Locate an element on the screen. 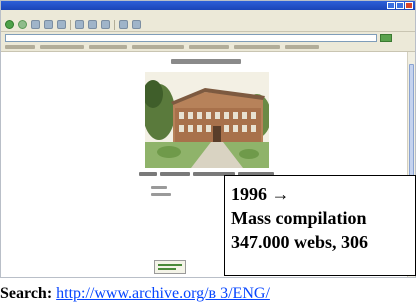 The image size is (416, 305). page-links is located at coordinates (161, 191).